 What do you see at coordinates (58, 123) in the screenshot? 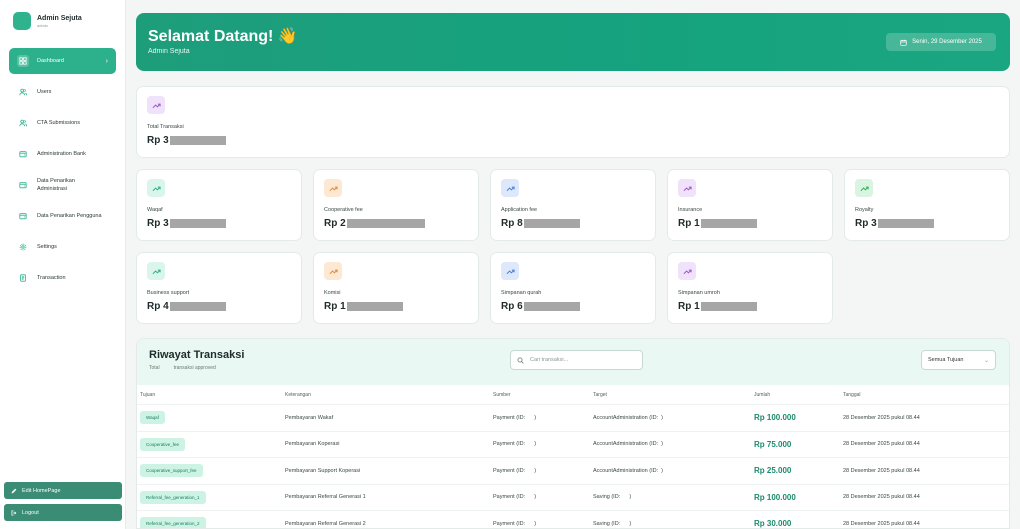
I see `sidebar-item-label: CTA Submissions` at bounding box center [58, 123].